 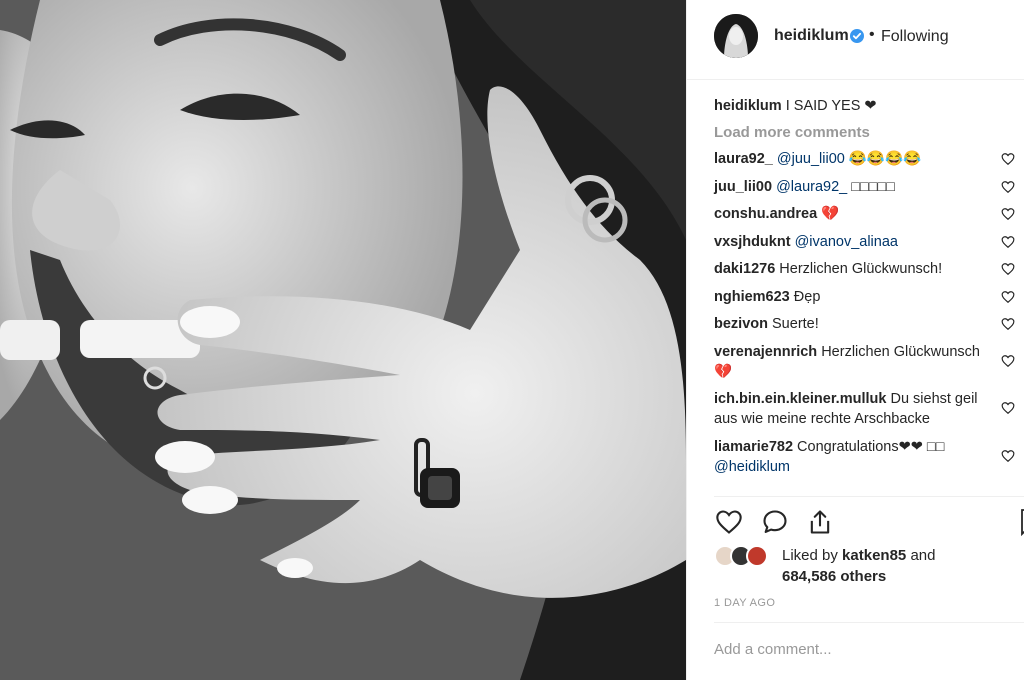 I want to click on comment-username: ich.bin.ein.kleiner.mulluk, so click(x=800, y=399).